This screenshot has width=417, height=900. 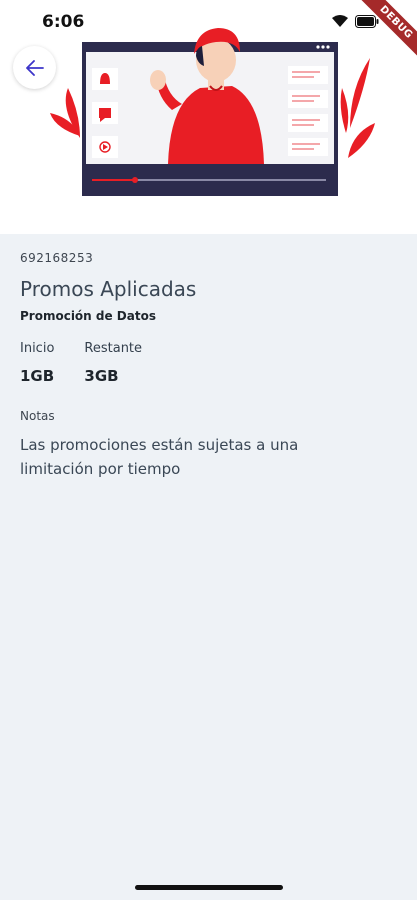 I want to click on page-title: Promos Aplicadas, so click(x=108, y=289).